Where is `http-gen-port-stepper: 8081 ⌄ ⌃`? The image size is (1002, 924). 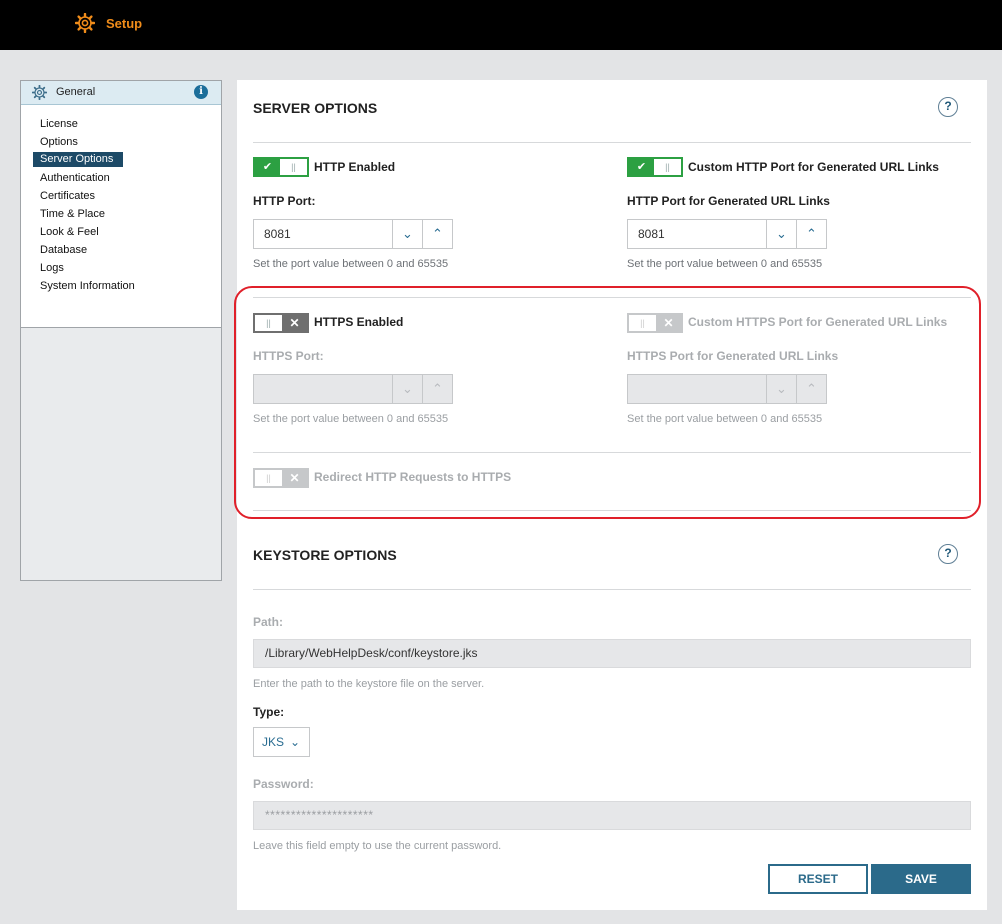 http-gen-port-stepper: 8081 ⌄ ⌃ is located at coordinates (727, 234).